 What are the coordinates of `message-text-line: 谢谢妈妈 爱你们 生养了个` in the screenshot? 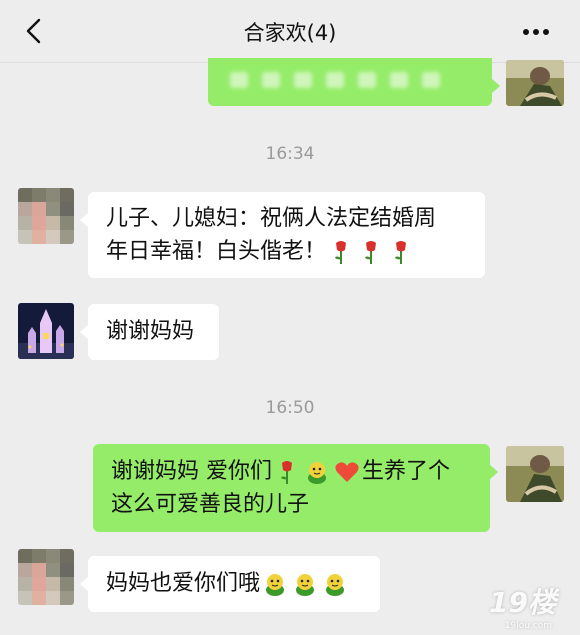 It's located at (291, 471).